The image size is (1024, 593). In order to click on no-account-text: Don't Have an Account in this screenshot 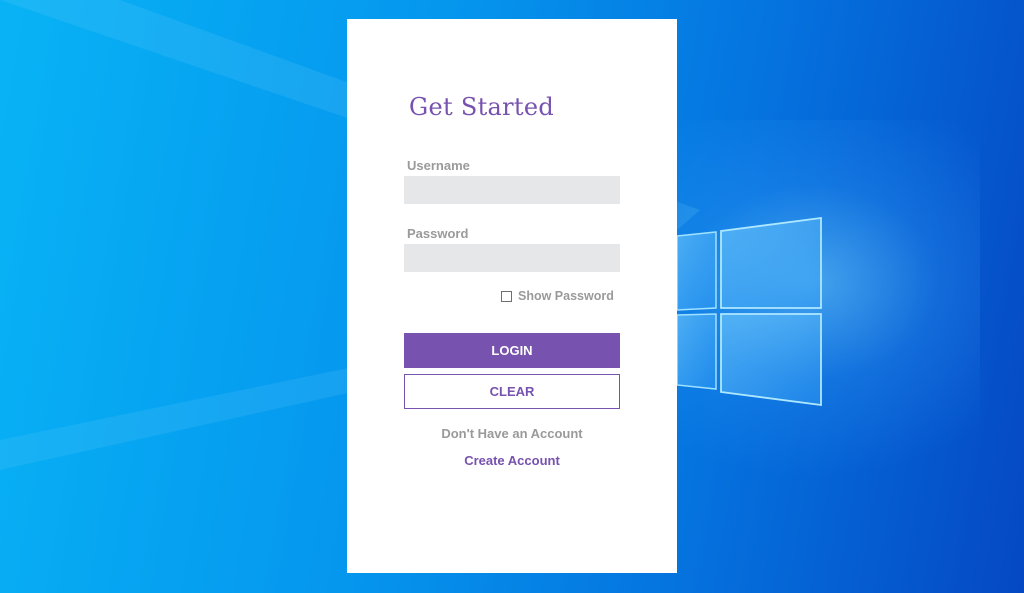, I will do `click(512, 433)`.